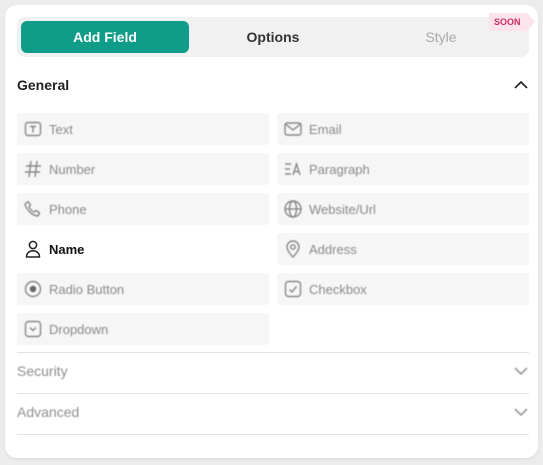 The height and width of the screenshot is (465, 543). What do you see at coordinates (72, 169) in the screenshot?
I see `field-label: Number` at bounding box center [72, 169].